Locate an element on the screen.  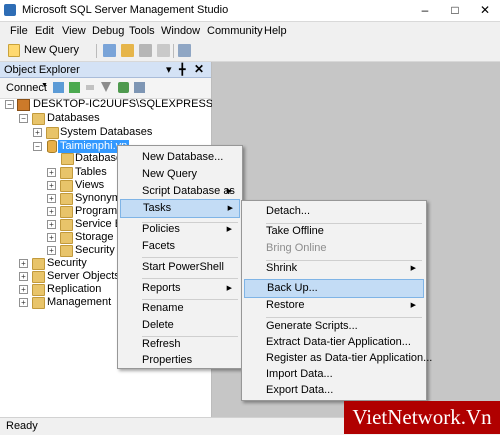
tree-label: Management is located at coordinates (79, 302).